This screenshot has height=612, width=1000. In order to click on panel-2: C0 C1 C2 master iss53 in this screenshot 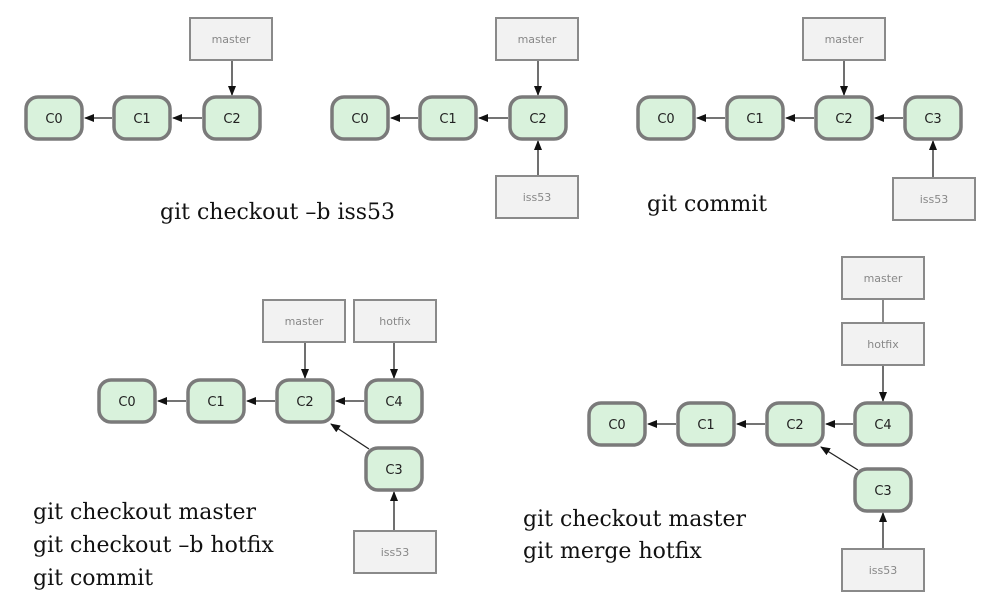, I will do `click(454, 118)`.